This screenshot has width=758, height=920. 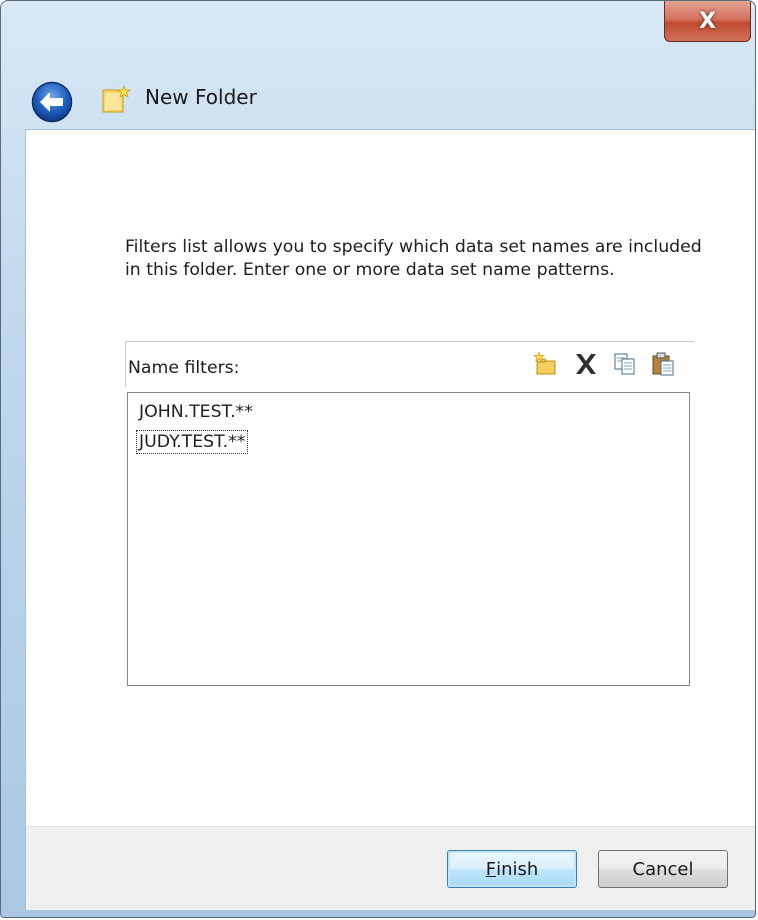 I want to click on back-button, so click(x=52, y=102).